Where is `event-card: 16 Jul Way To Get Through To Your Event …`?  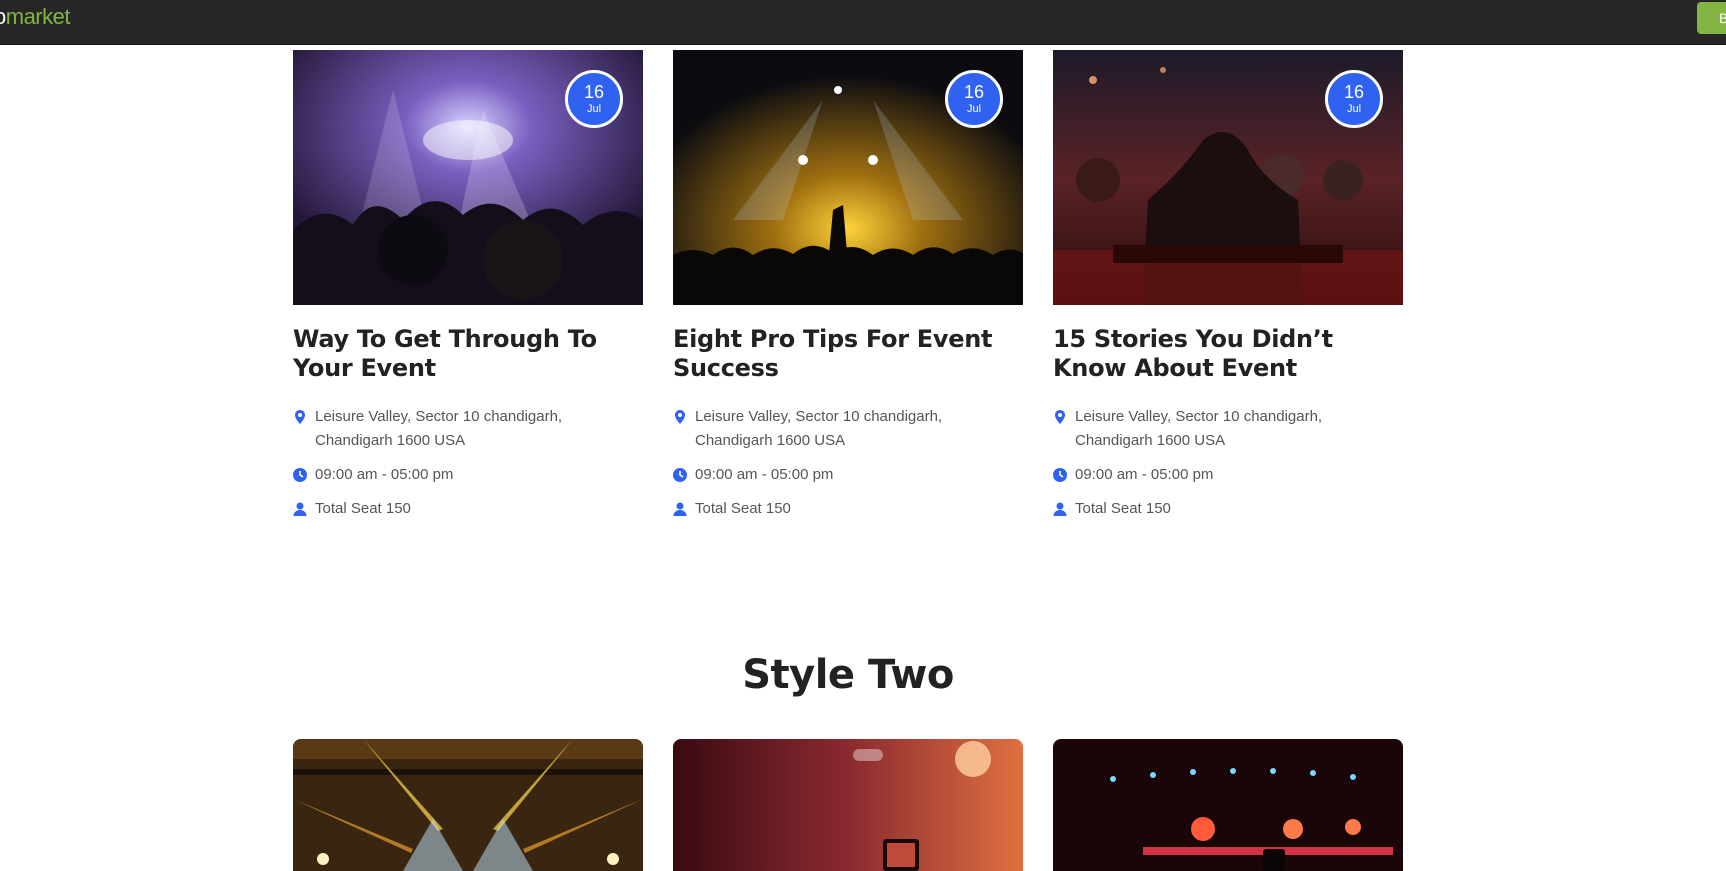 event-card: 16 Jul Way To Get Through To Your Event … is located at coordinates (468, 290).